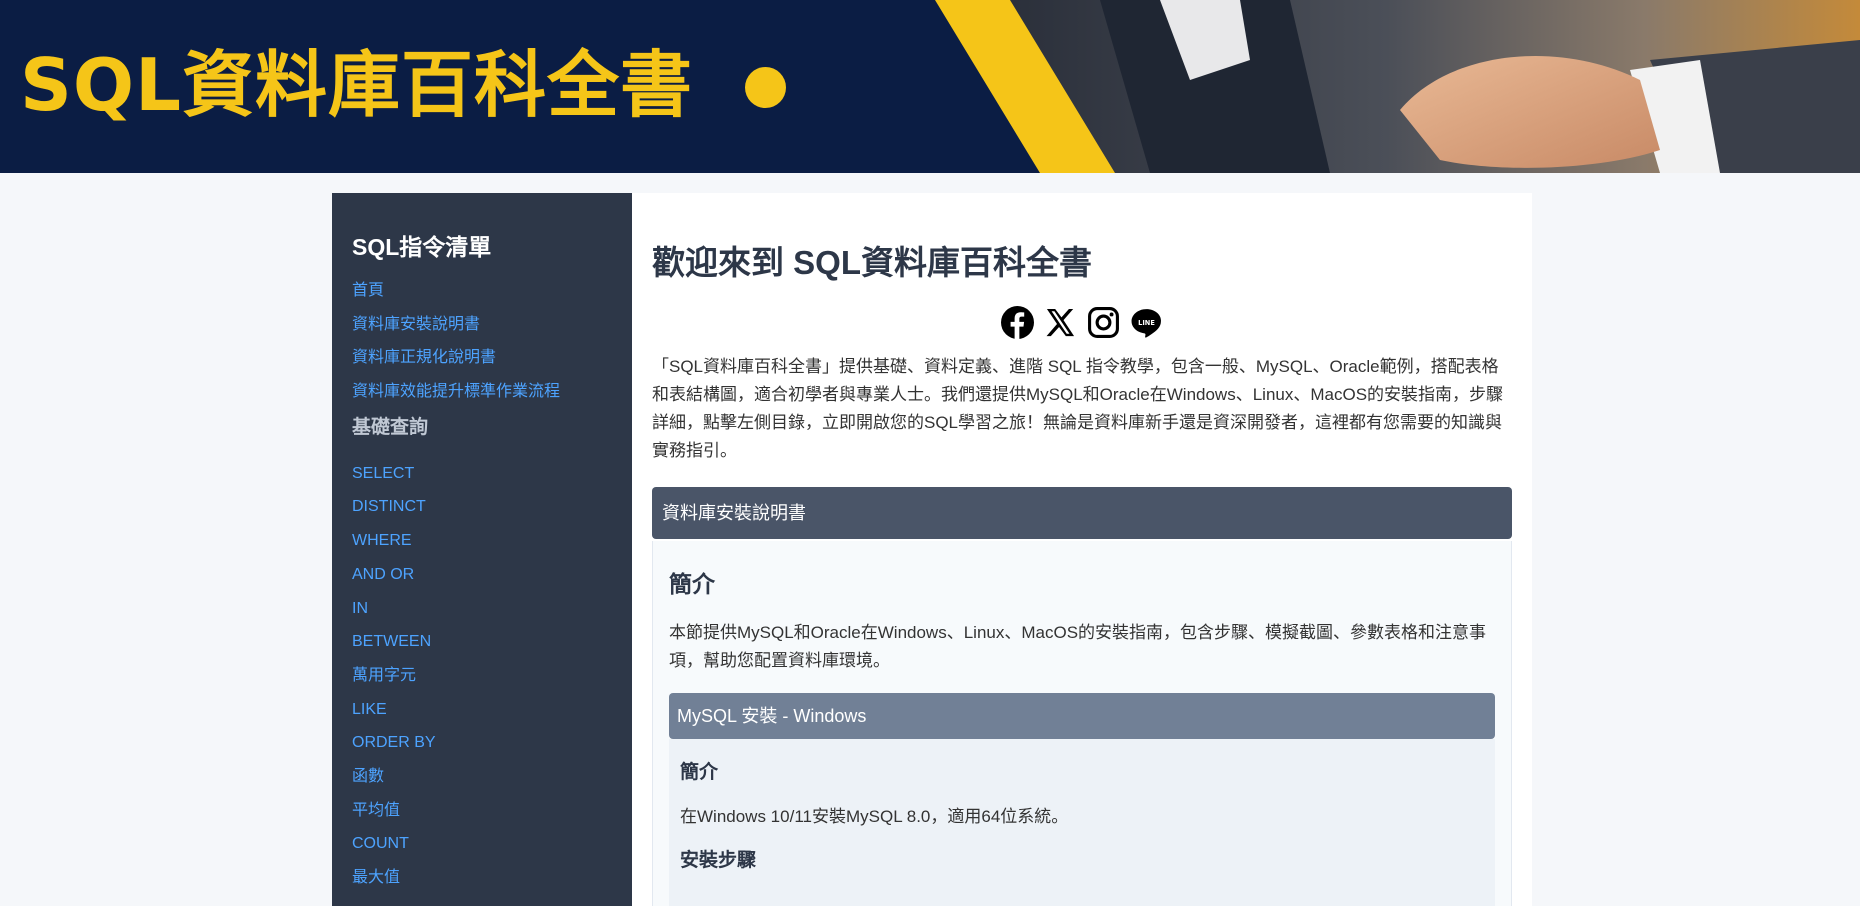 Image resolution: width=1860 pixels, height=906 pixels. Describe the element at coordinates (1082, 322) in the screenshot. I see `social-icons: LINE` at that location.